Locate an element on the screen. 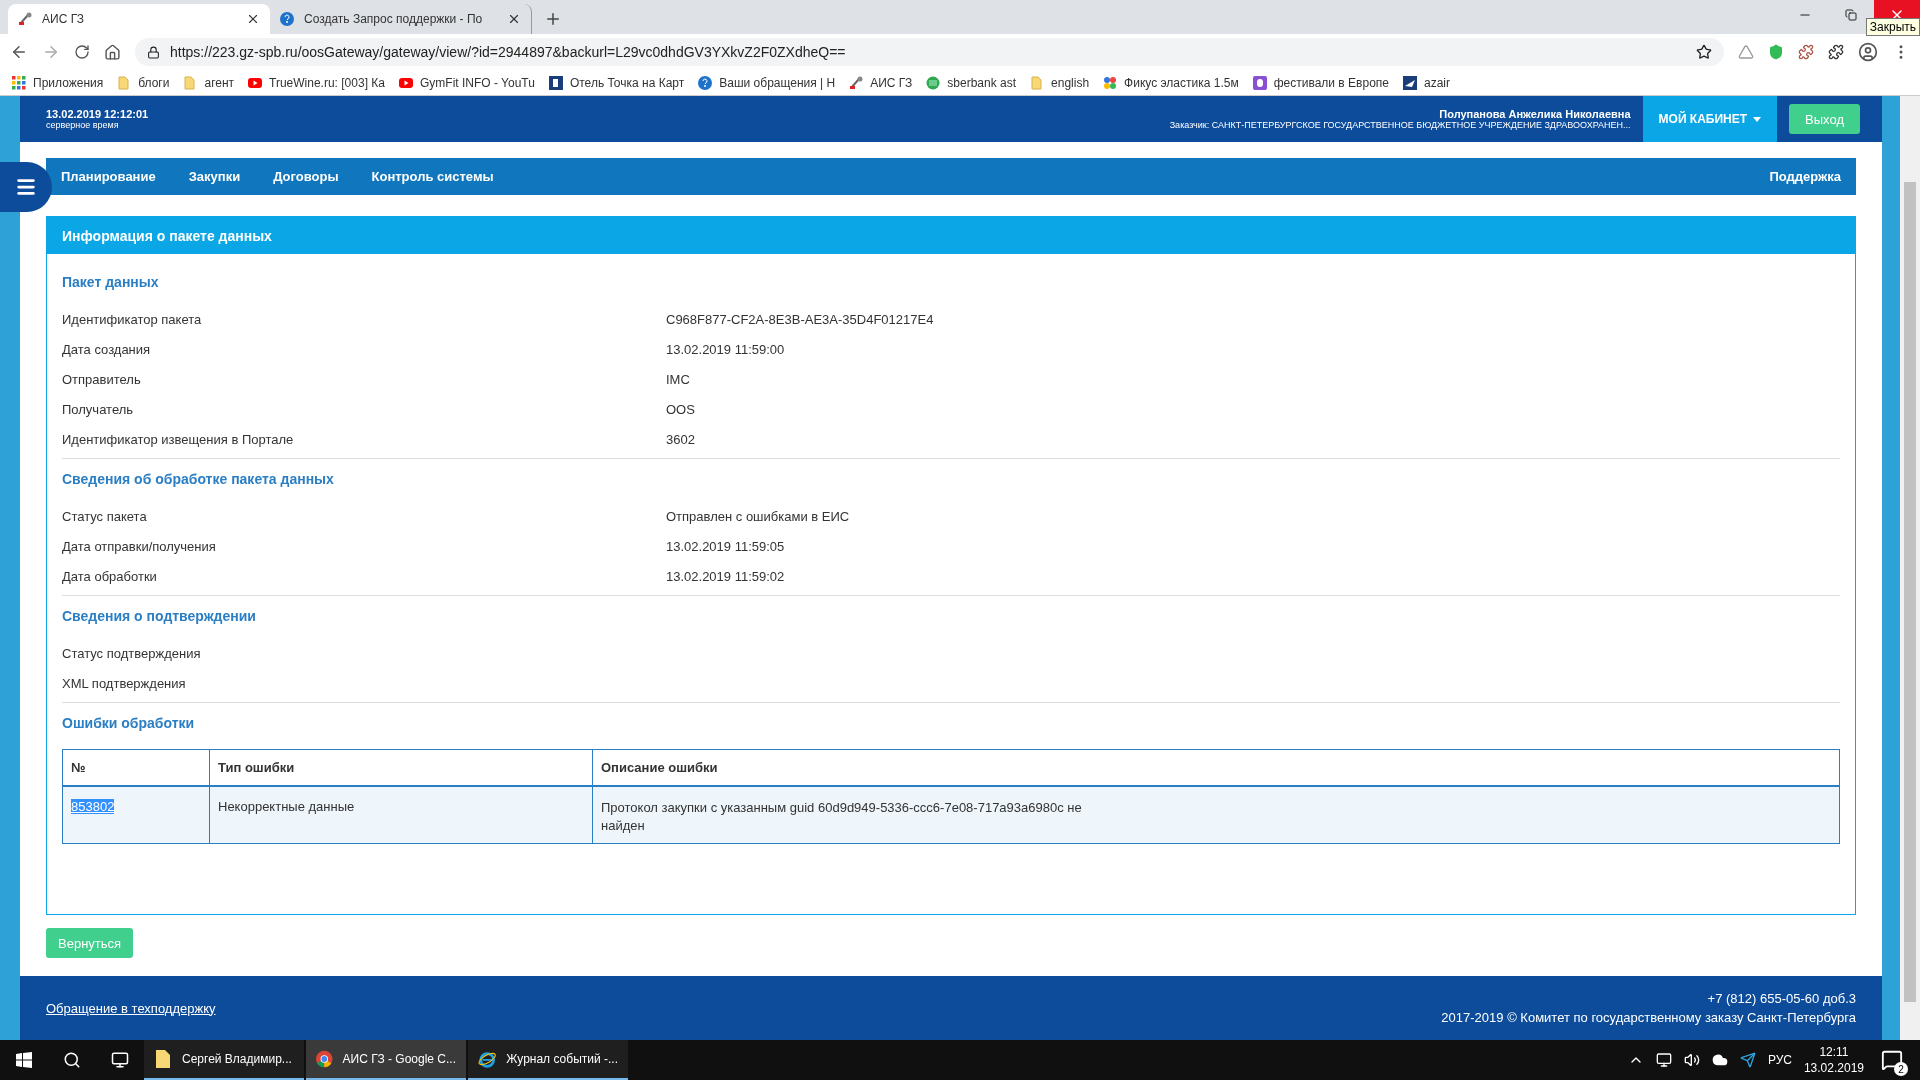 This screenshot has width=1920, height=1080. bookmark: фестивали в Европе is located at coordinates (1320, 82).